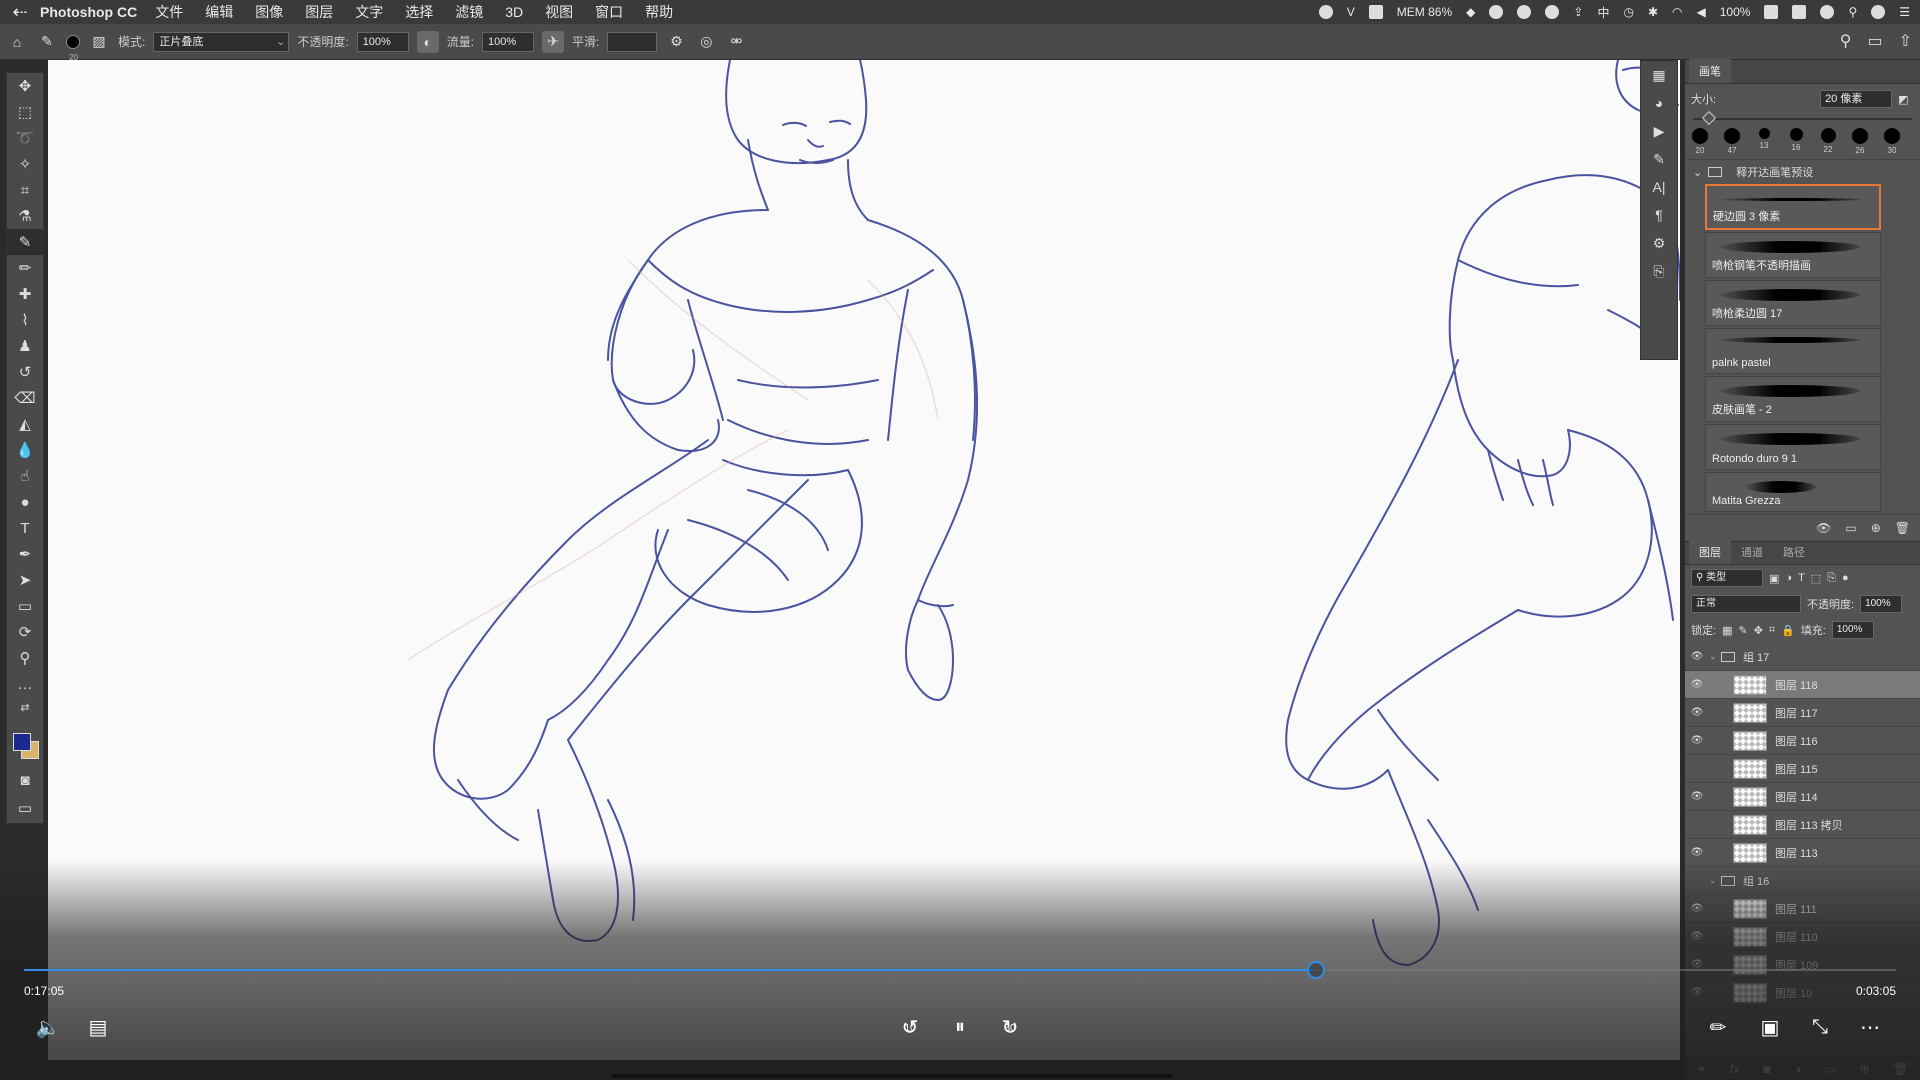 The image size is (1920, 1080). Describe the element at coordinates (1578, 12) in the screenshot. I see `upload-icon: ⇪` at that location.